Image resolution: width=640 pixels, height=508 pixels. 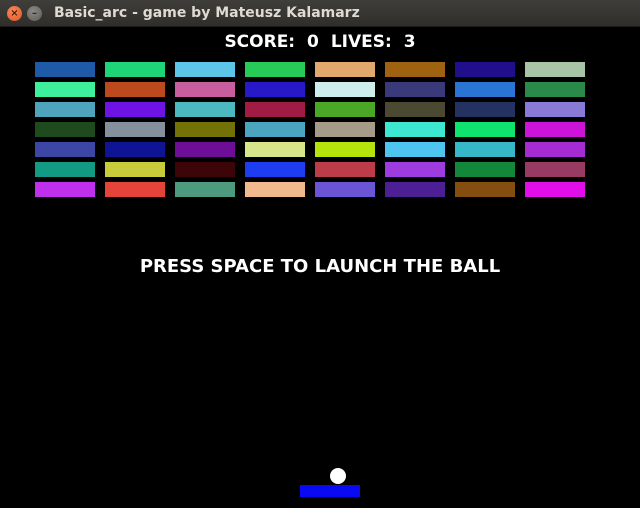 What do you see at coordinates (409, 42) in the screenshot?
I see `lives-value: 3` at bounding box center [409, 42].